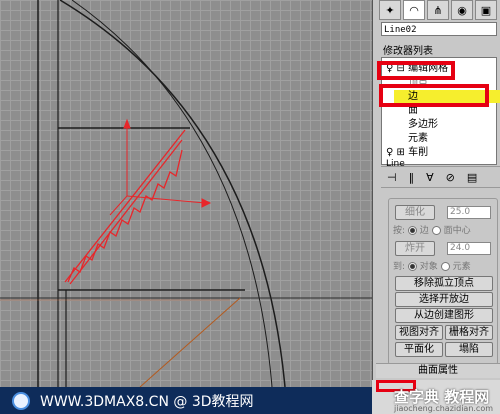 Image resolution: width=500 pixels, height=414 pixels. Describe the element at coordinates (418, 138) in the screenshot. I see `stack-sub-element: 元素` at that location.